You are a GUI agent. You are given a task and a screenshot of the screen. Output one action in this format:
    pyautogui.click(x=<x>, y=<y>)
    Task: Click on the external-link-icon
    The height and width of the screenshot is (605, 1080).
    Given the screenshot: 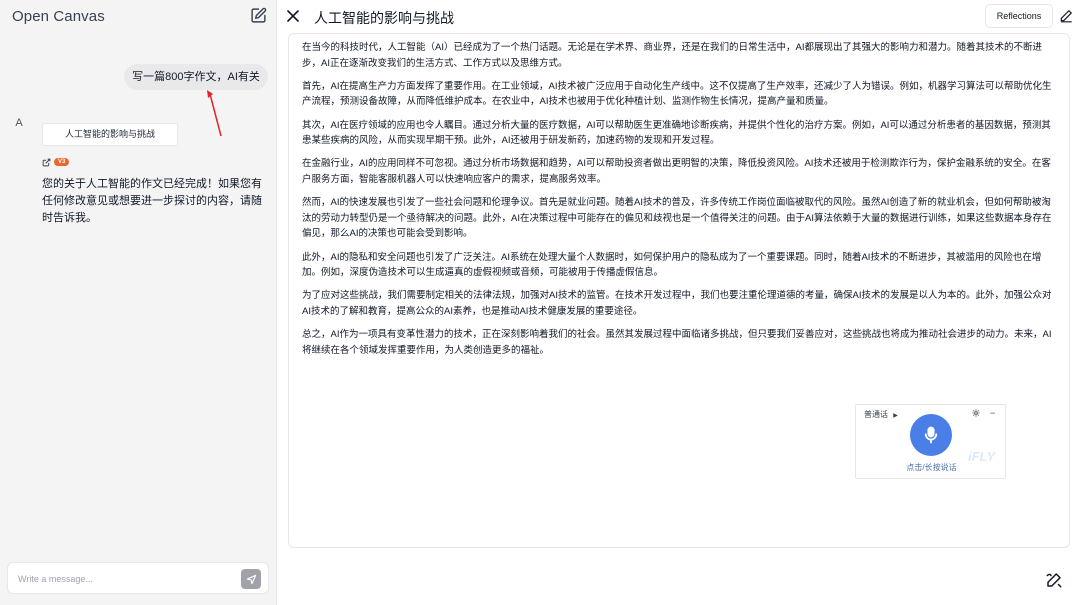 What is the action you would take?
    pyautogui.click(x=46, y=162)
    